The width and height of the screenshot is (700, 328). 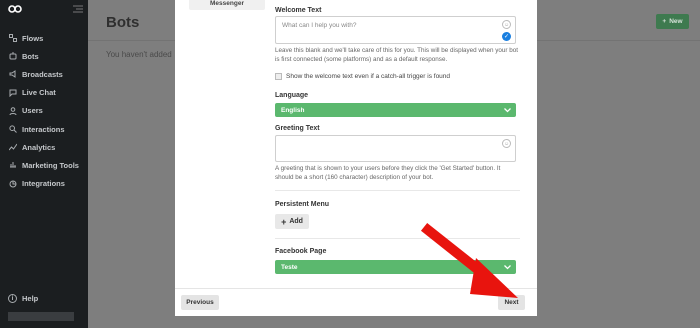 I want to click on collapse-sidebar-icon, so click(x=78, y=9).